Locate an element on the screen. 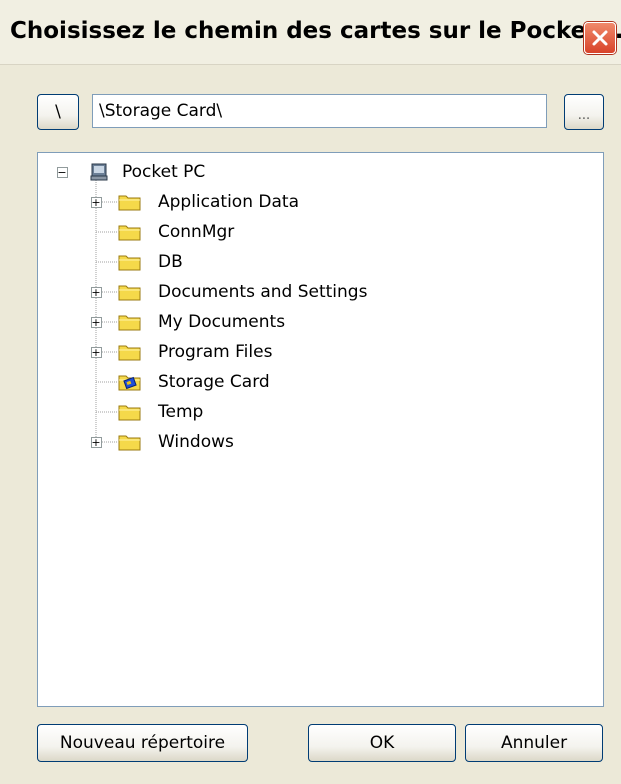 This screenshot has width=621, height=784. tree-item-db: DB is located at coordinates (170, 262).